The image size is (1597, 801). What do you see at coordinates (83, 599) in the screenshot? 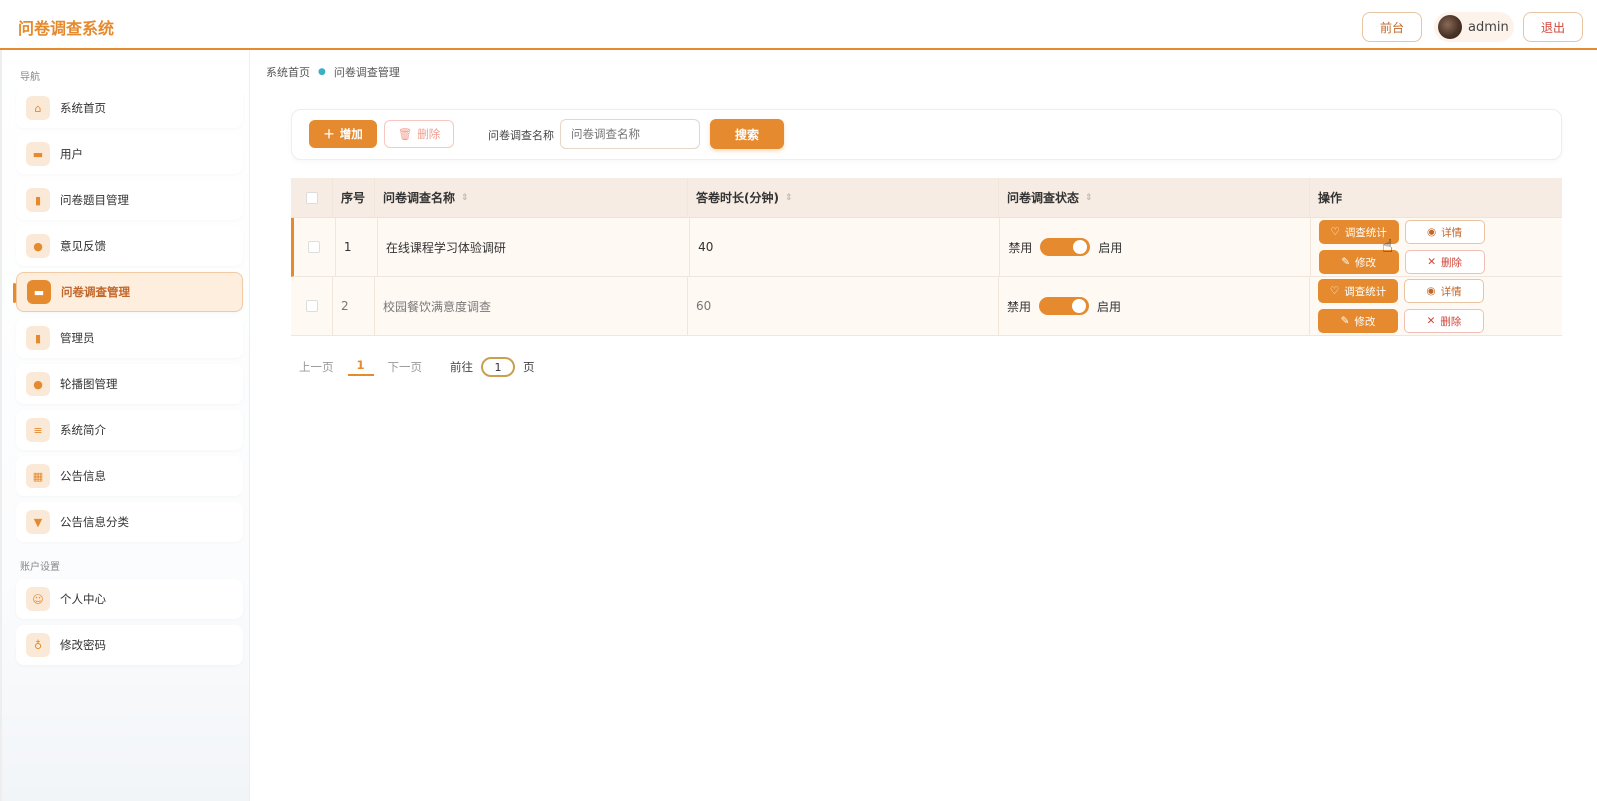
I see `sidebar-item-label: 个人中心` at bounding box center [83, 599].